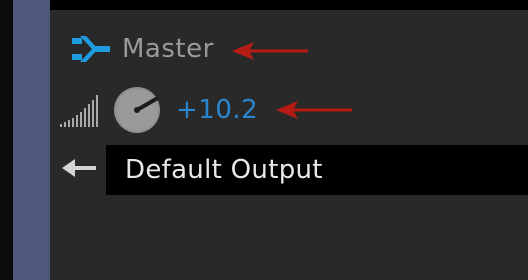  What do you see at coordinates (79, 111) in the screenshot?
I see `signal-strength-icon` at bounding box center [79, 111].